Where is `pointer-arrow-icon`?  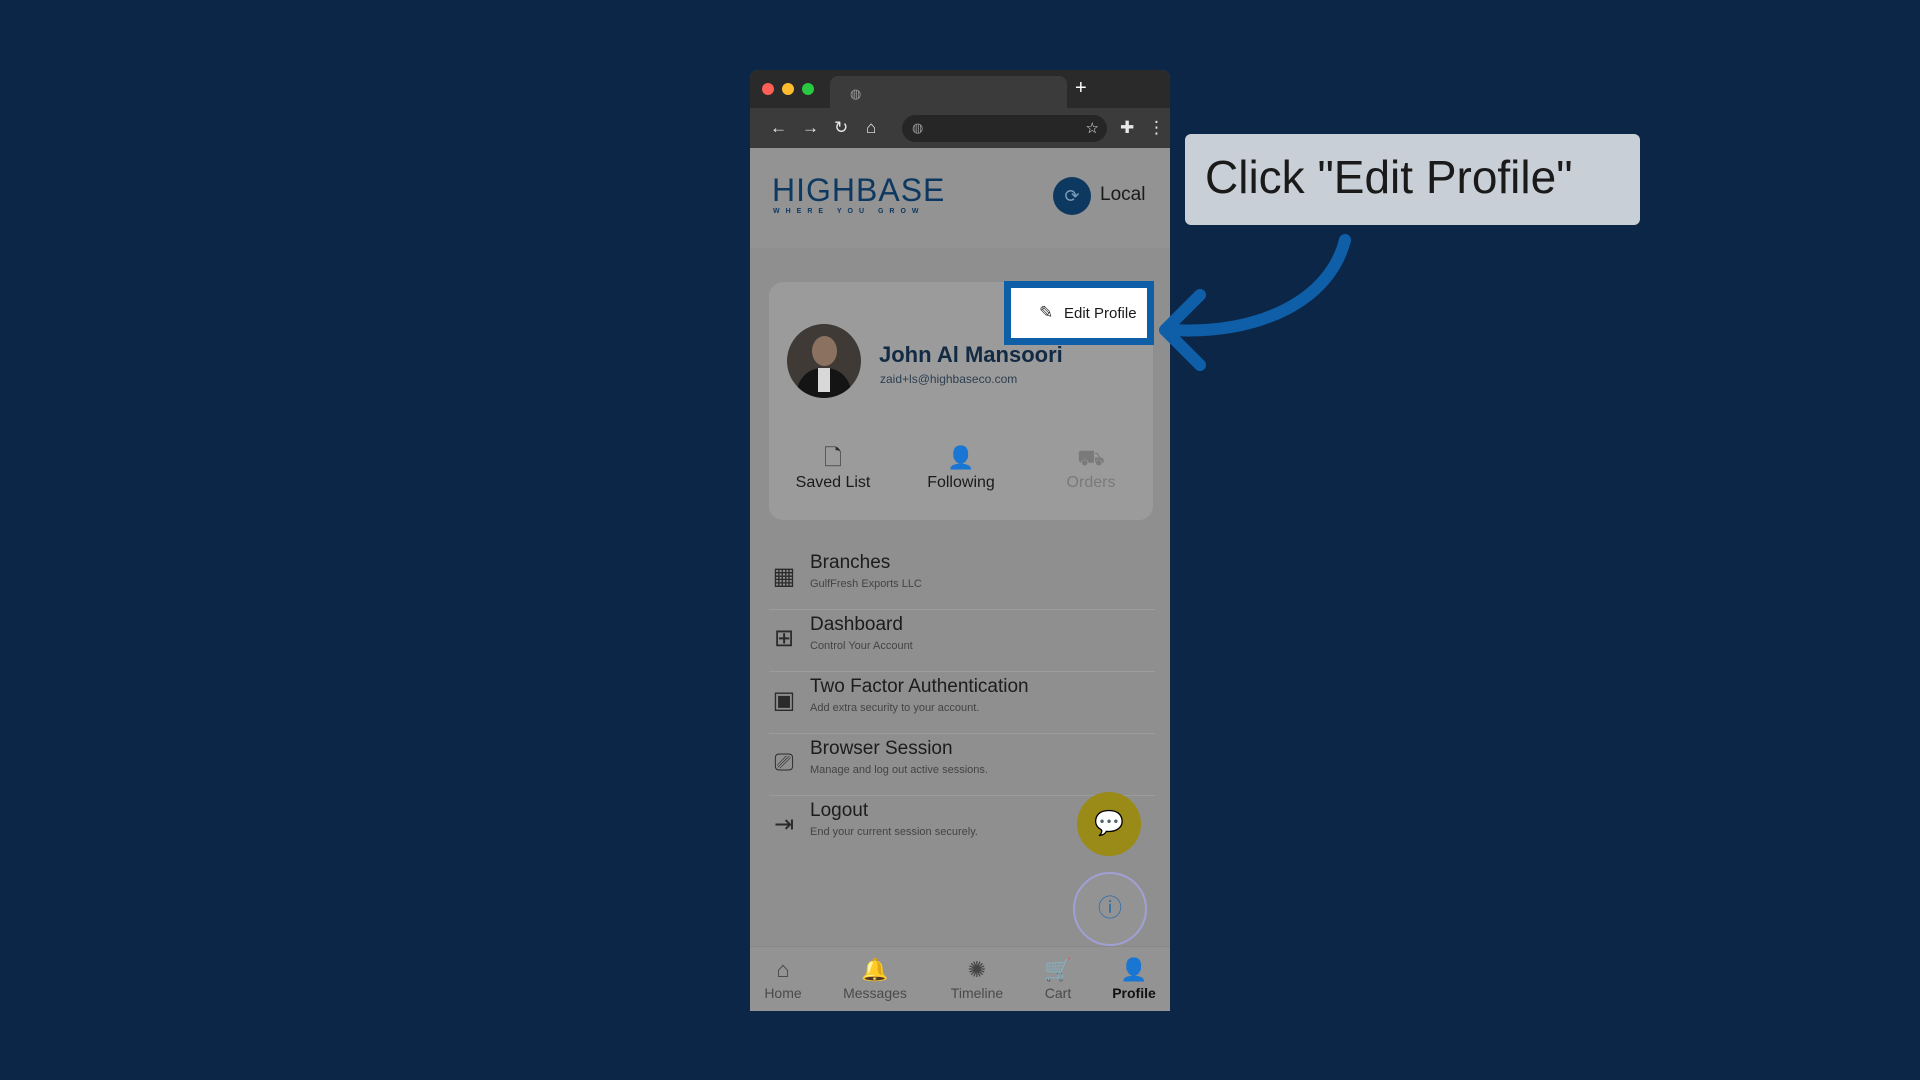
pointer-arrow-icon is located at coordinates (1255, 302).